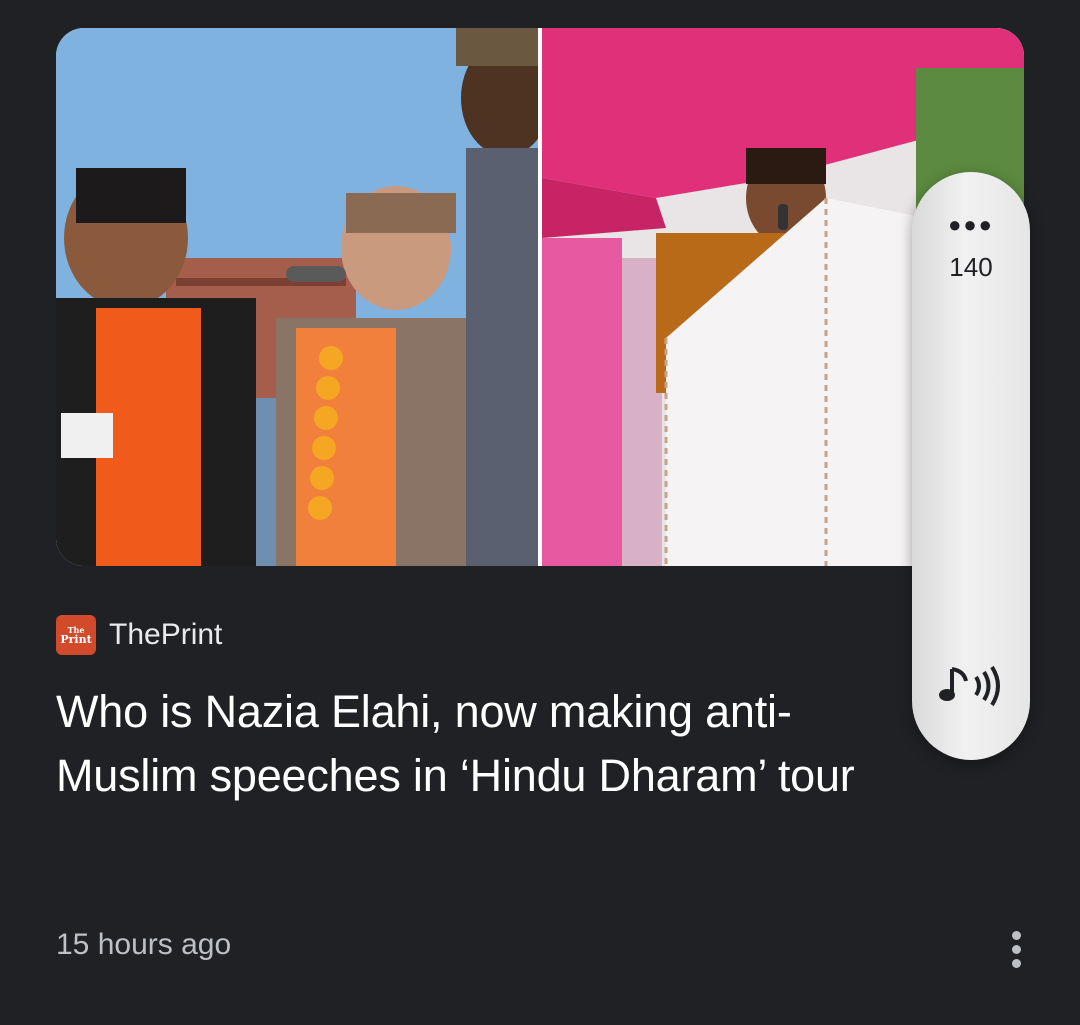 The height and width of the screenshot is (1025, 1080). I want to click on floating-panel: ●●● 140, so click(971, 466).